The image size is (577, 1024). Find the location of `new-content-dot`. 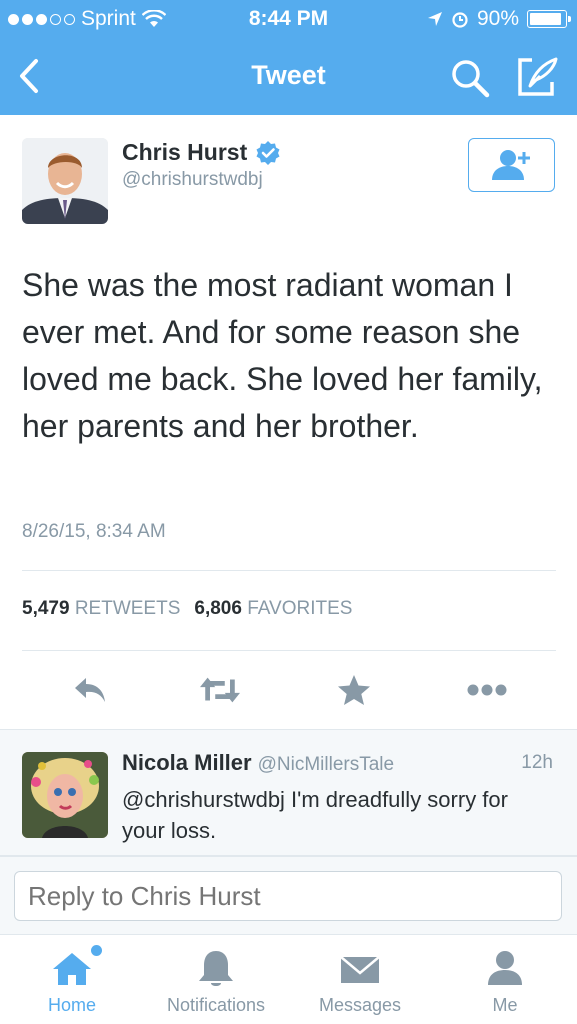

new-content-dot is located at coordinates (96, 950).